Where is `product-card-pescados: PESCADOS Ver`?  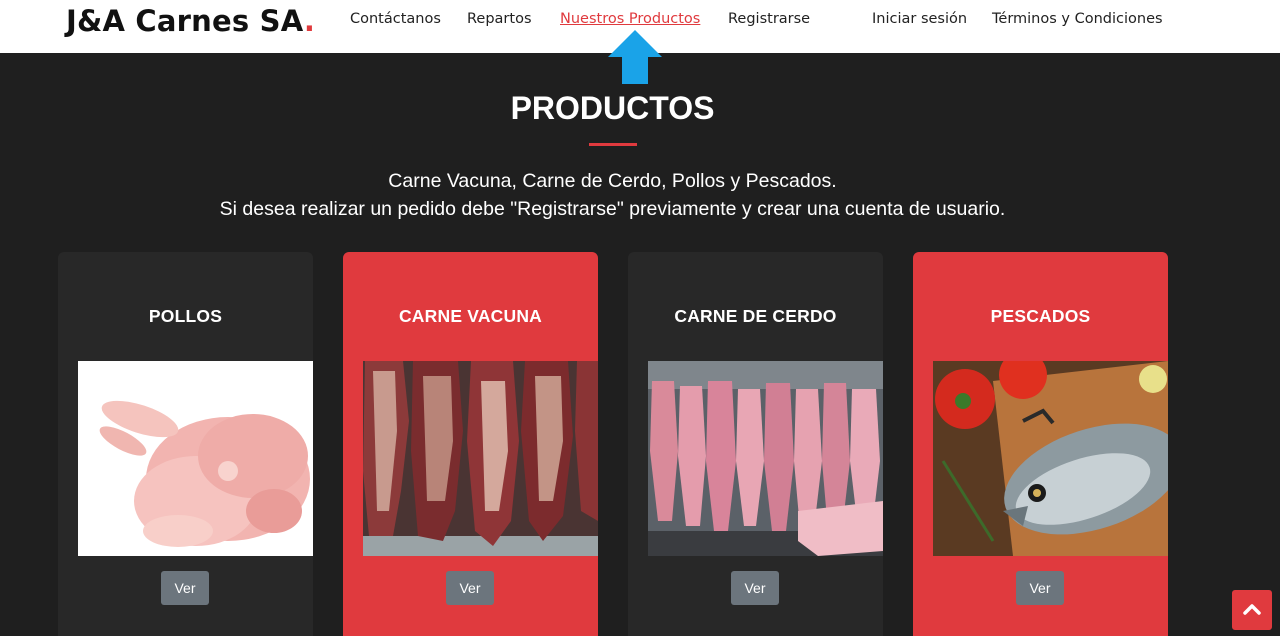 product-card-pescados: PESCADOS Ver is located at coordinates (1040, 444).